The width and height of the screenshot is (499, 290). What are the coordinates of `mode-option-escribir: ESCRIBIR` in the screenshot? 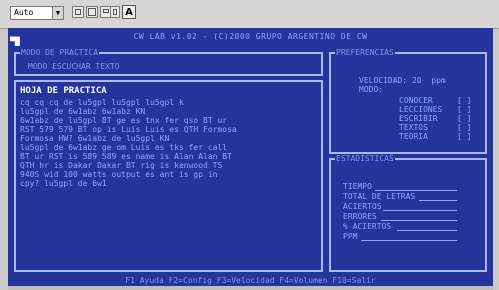 It's located at (418, 118).